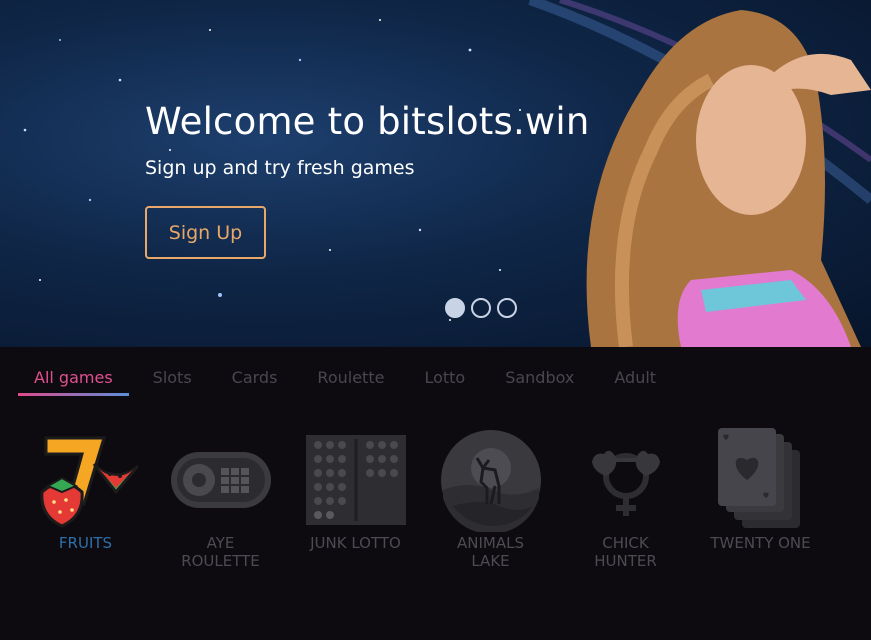 This screenshot has width=871, height=640. Describe the element at coordinates (367, 121) in the screenshot. I see `hero-title: Welcome to bitslots.win` at that location.